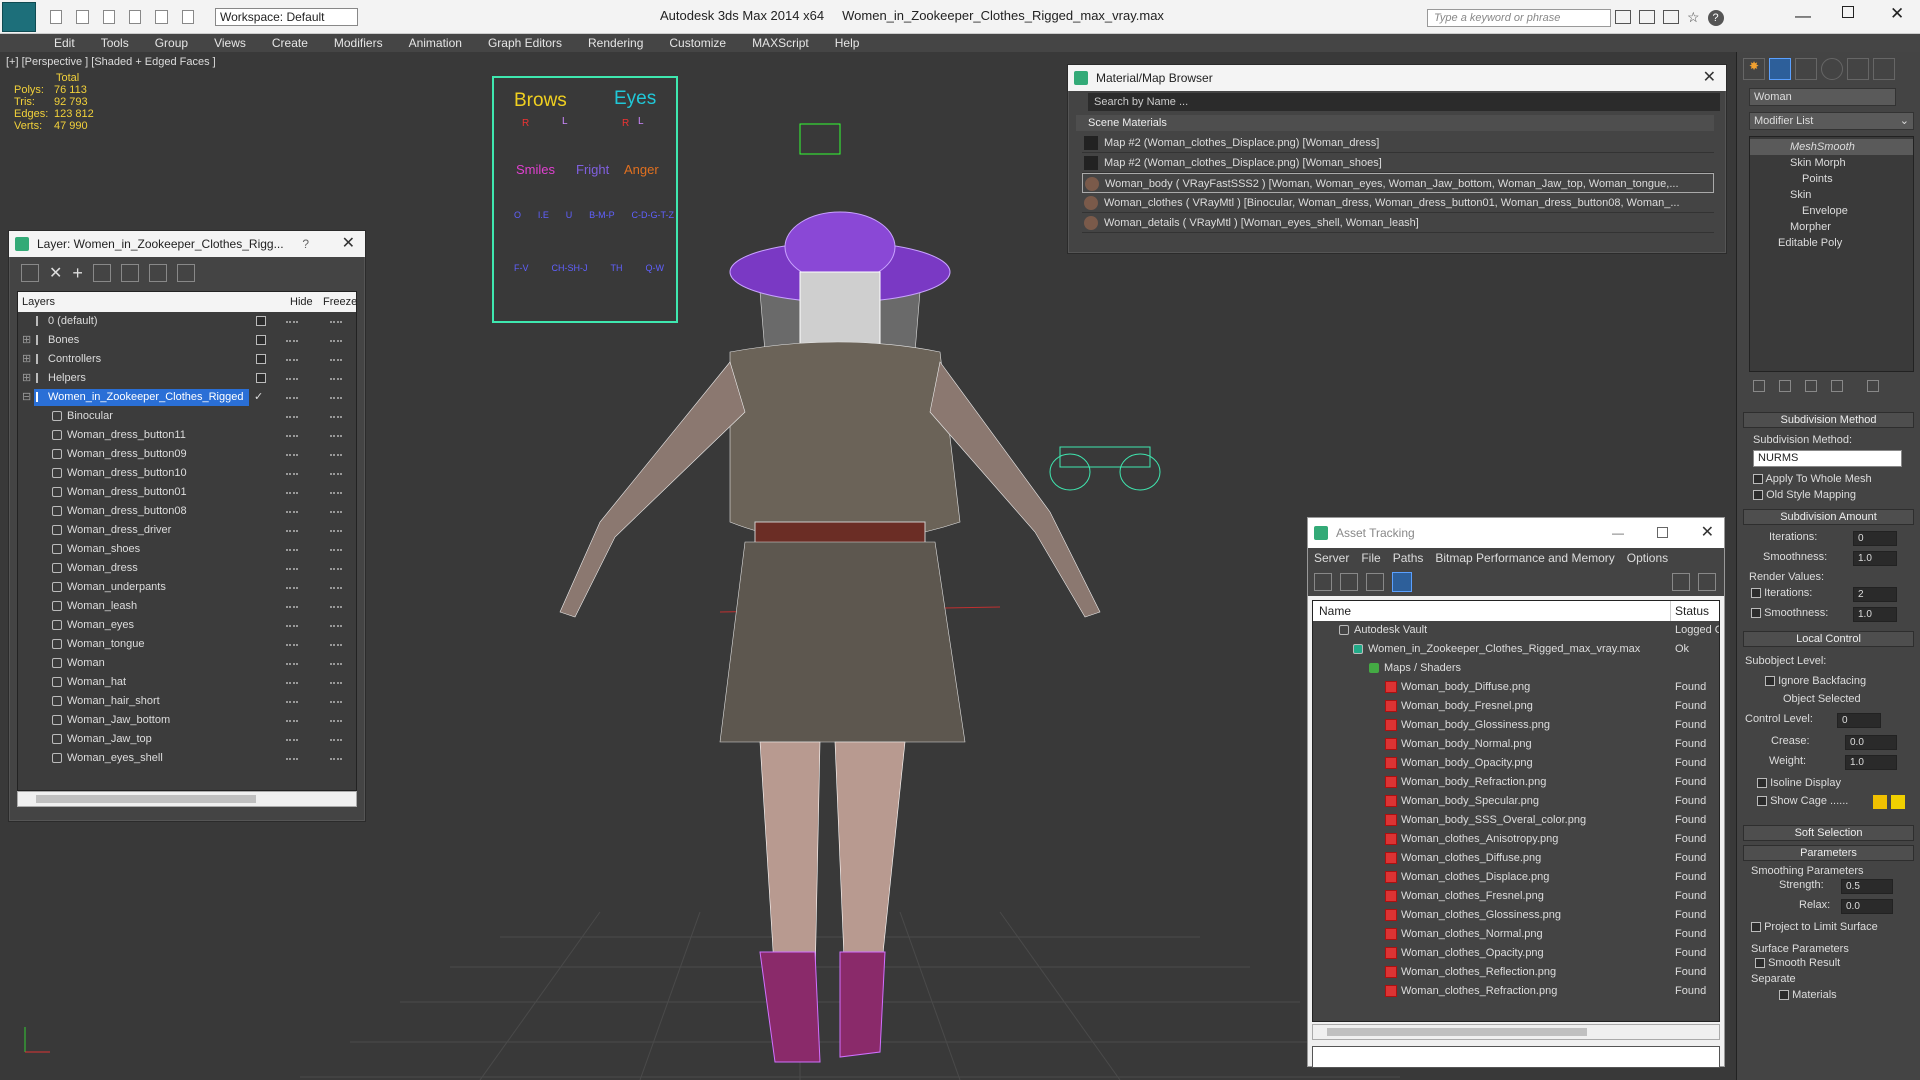  What do you see at coordinates (1323, 582) in the screenshot?
I see `refresh-icon` at bounding box center [1323, 582].